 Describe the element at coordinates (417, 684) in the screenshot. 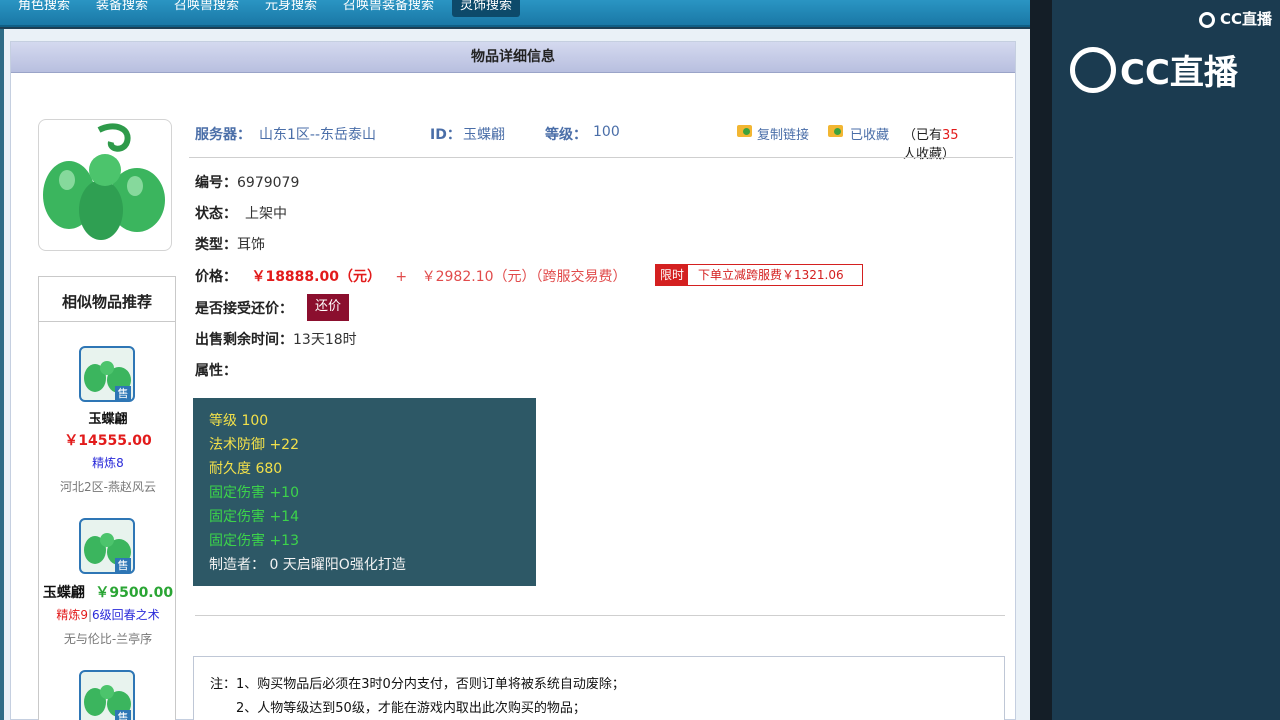

I see `note-line-1: 注：1、购买物品后必须在3时0分内支付，否则订单将被系统自动废除；` at that location.